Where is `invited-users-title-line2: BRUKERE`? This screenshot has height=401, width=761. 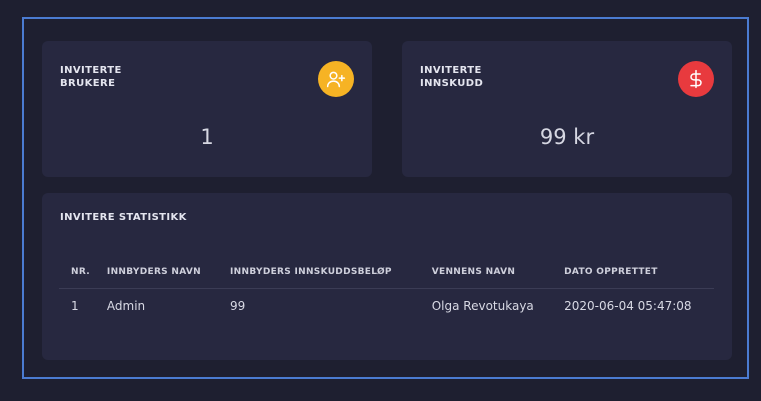
invited-users-title-line2: BRUKERE is located at coordinates (88, 83).